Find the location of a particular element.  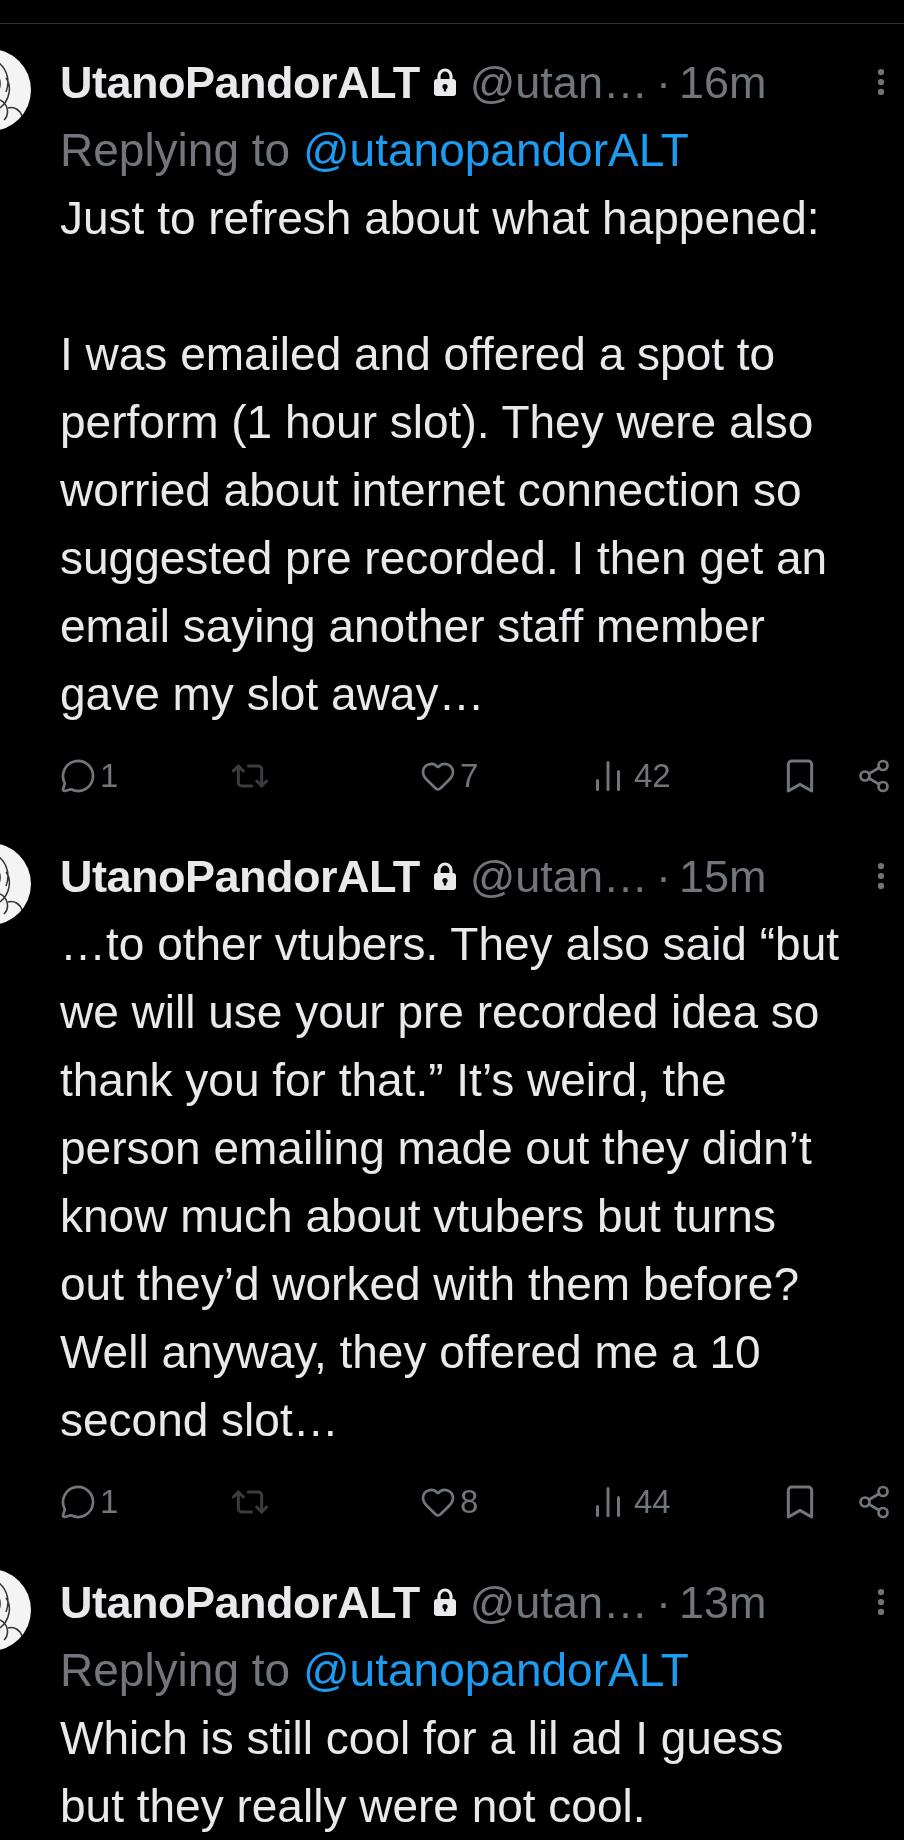

views-button: 42 is located at coordinates (685, 776).